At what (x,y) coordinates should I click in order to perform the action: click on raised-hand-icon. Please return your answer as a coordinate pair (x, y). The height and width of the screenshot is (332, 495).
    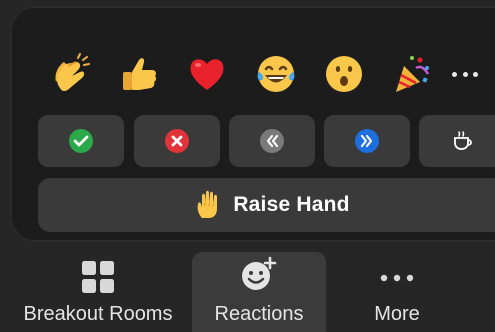
    Looking at the image, I should click on (207, 204).